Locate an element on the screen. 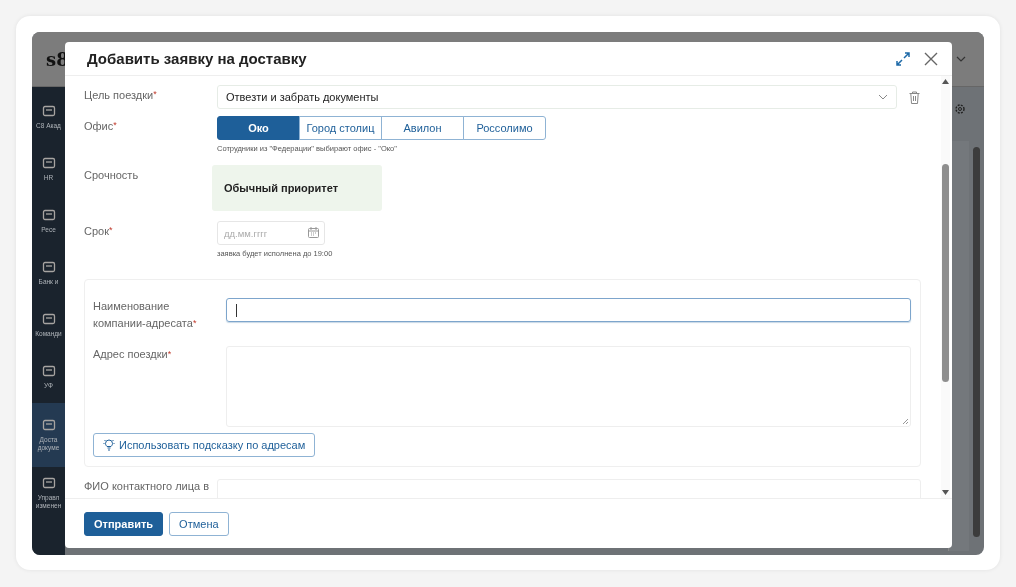 The width and height of the screenshot is (1016, 587). close-icon is located at coordinates (931, 58).